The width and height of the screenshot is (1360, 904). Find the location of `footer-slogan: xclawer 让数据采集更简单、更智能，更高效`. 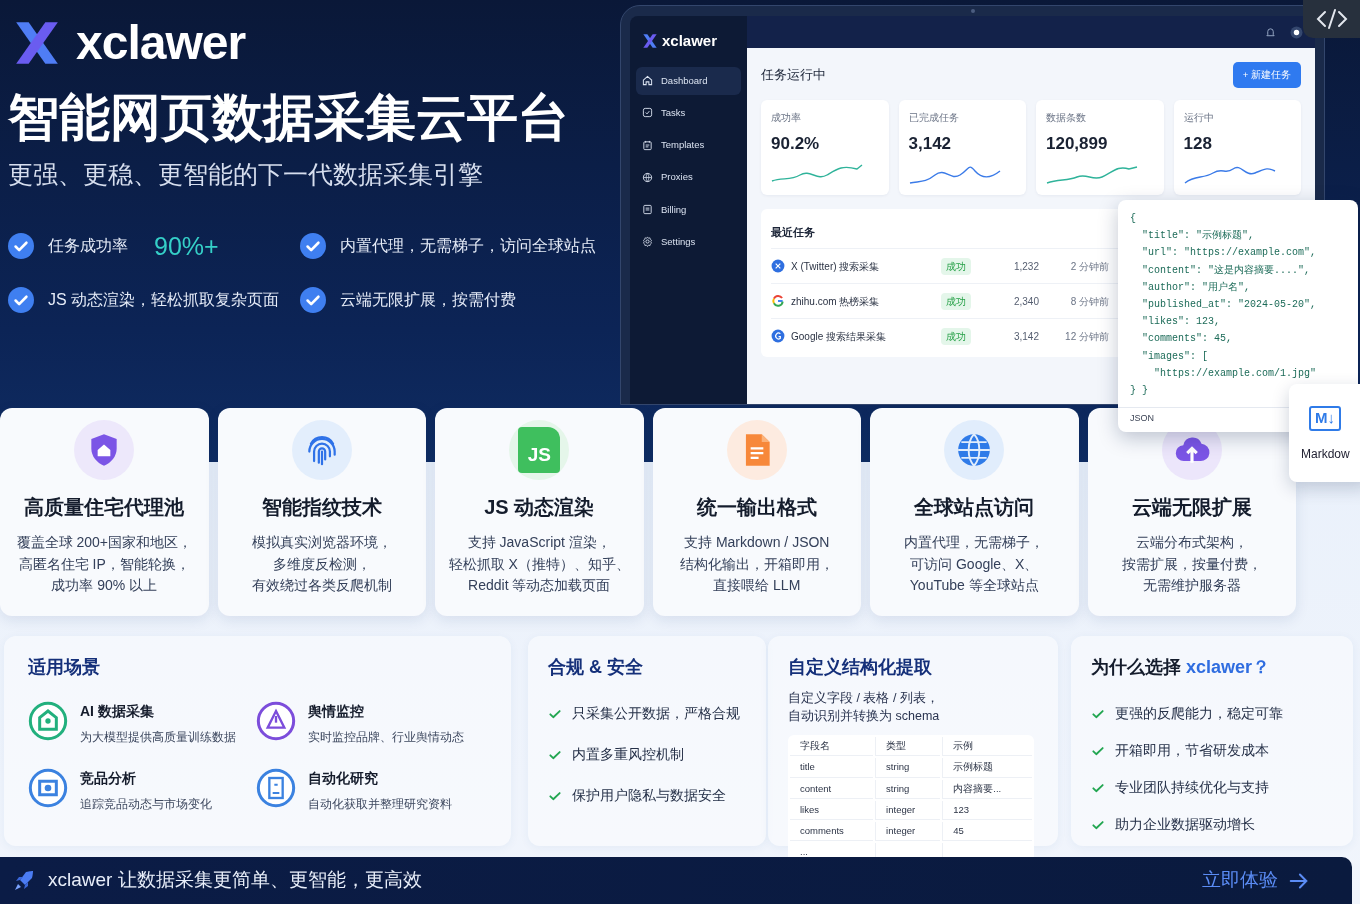

footer-slogan: xclawer 让数据采集更简单、更智能，更高效 is located at coordinates (235, 880).